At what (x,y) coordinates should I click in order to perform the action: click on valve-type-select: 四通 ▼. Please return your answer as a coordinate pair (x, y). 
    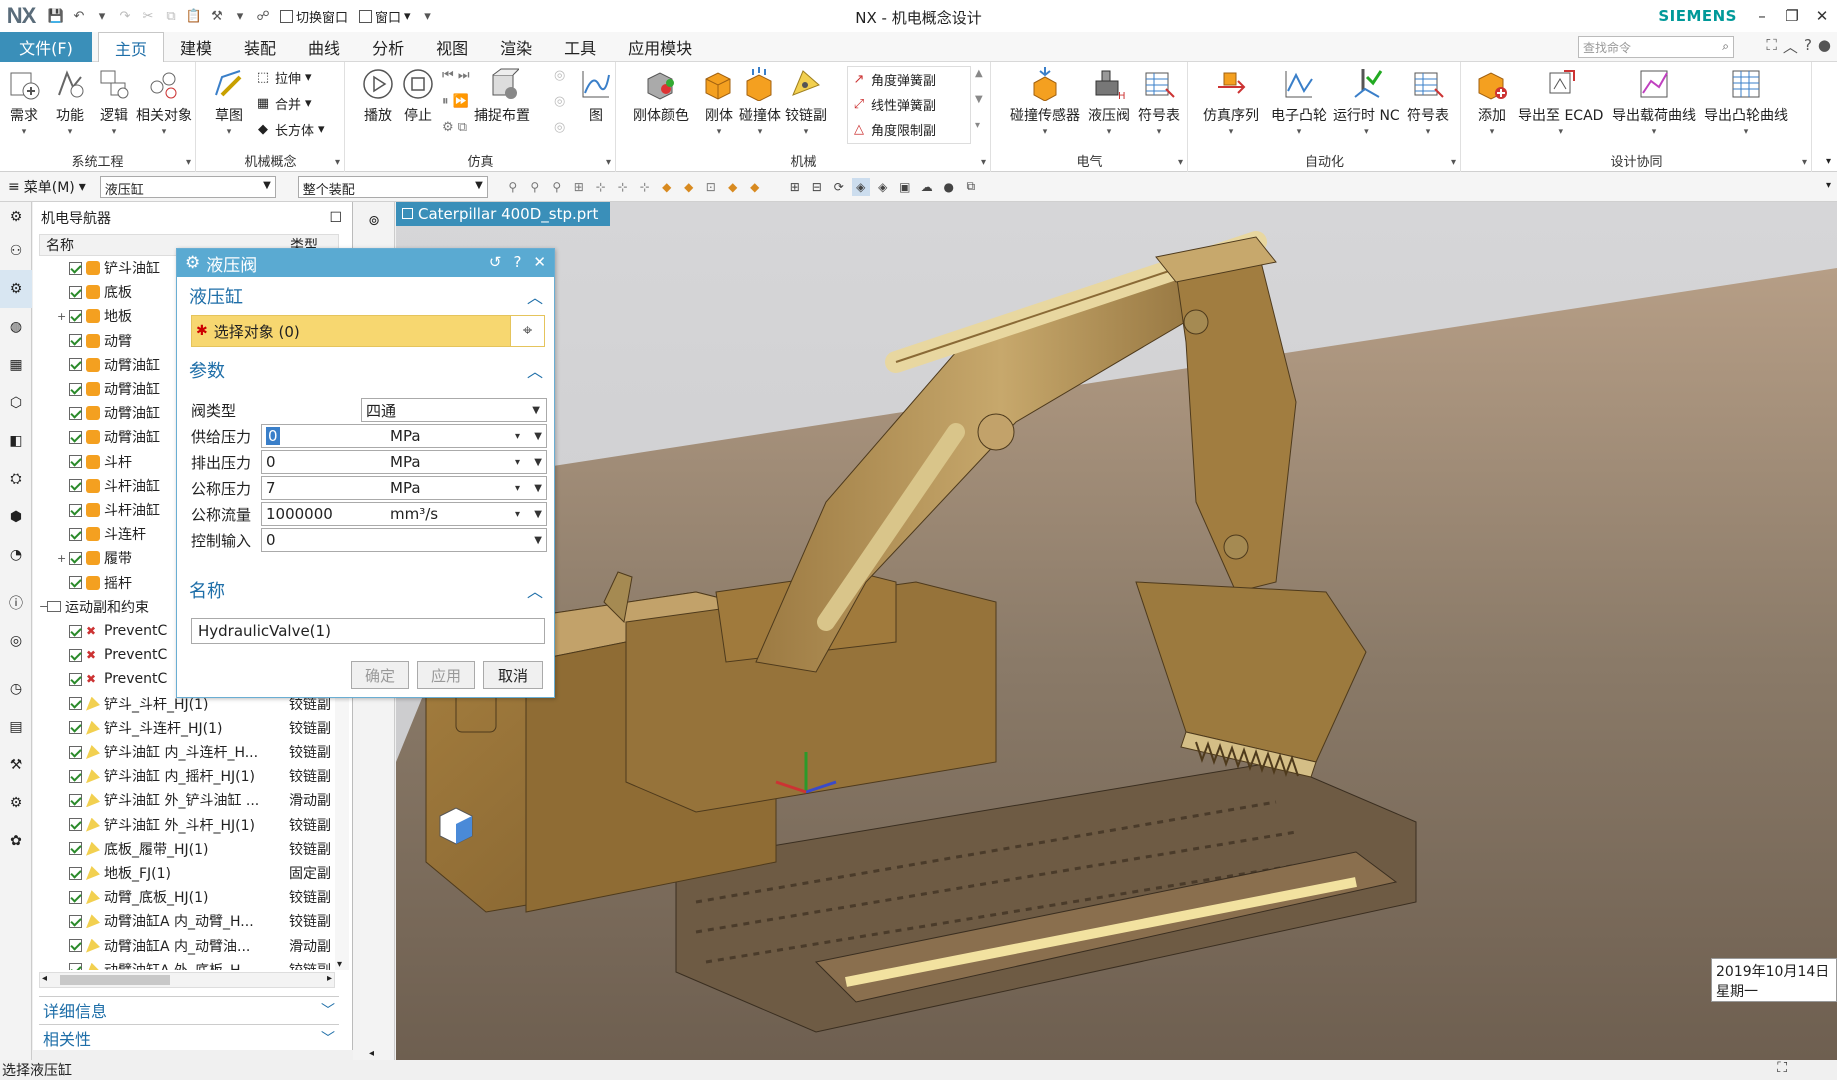
    Looking at the image, I should click on (454, 410).